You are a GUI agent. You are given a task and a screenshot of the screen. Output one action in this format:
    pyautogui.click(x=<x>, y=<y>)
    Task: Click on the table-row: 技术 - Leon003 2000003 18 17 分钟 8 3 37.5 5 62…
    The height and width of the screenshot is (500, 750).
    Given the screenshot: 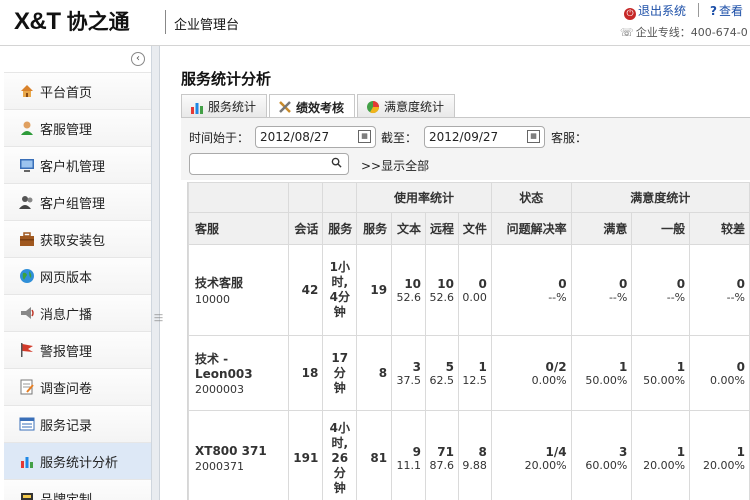 What is the action you would take?
    pyautogui.click(x=469, y=373)
    